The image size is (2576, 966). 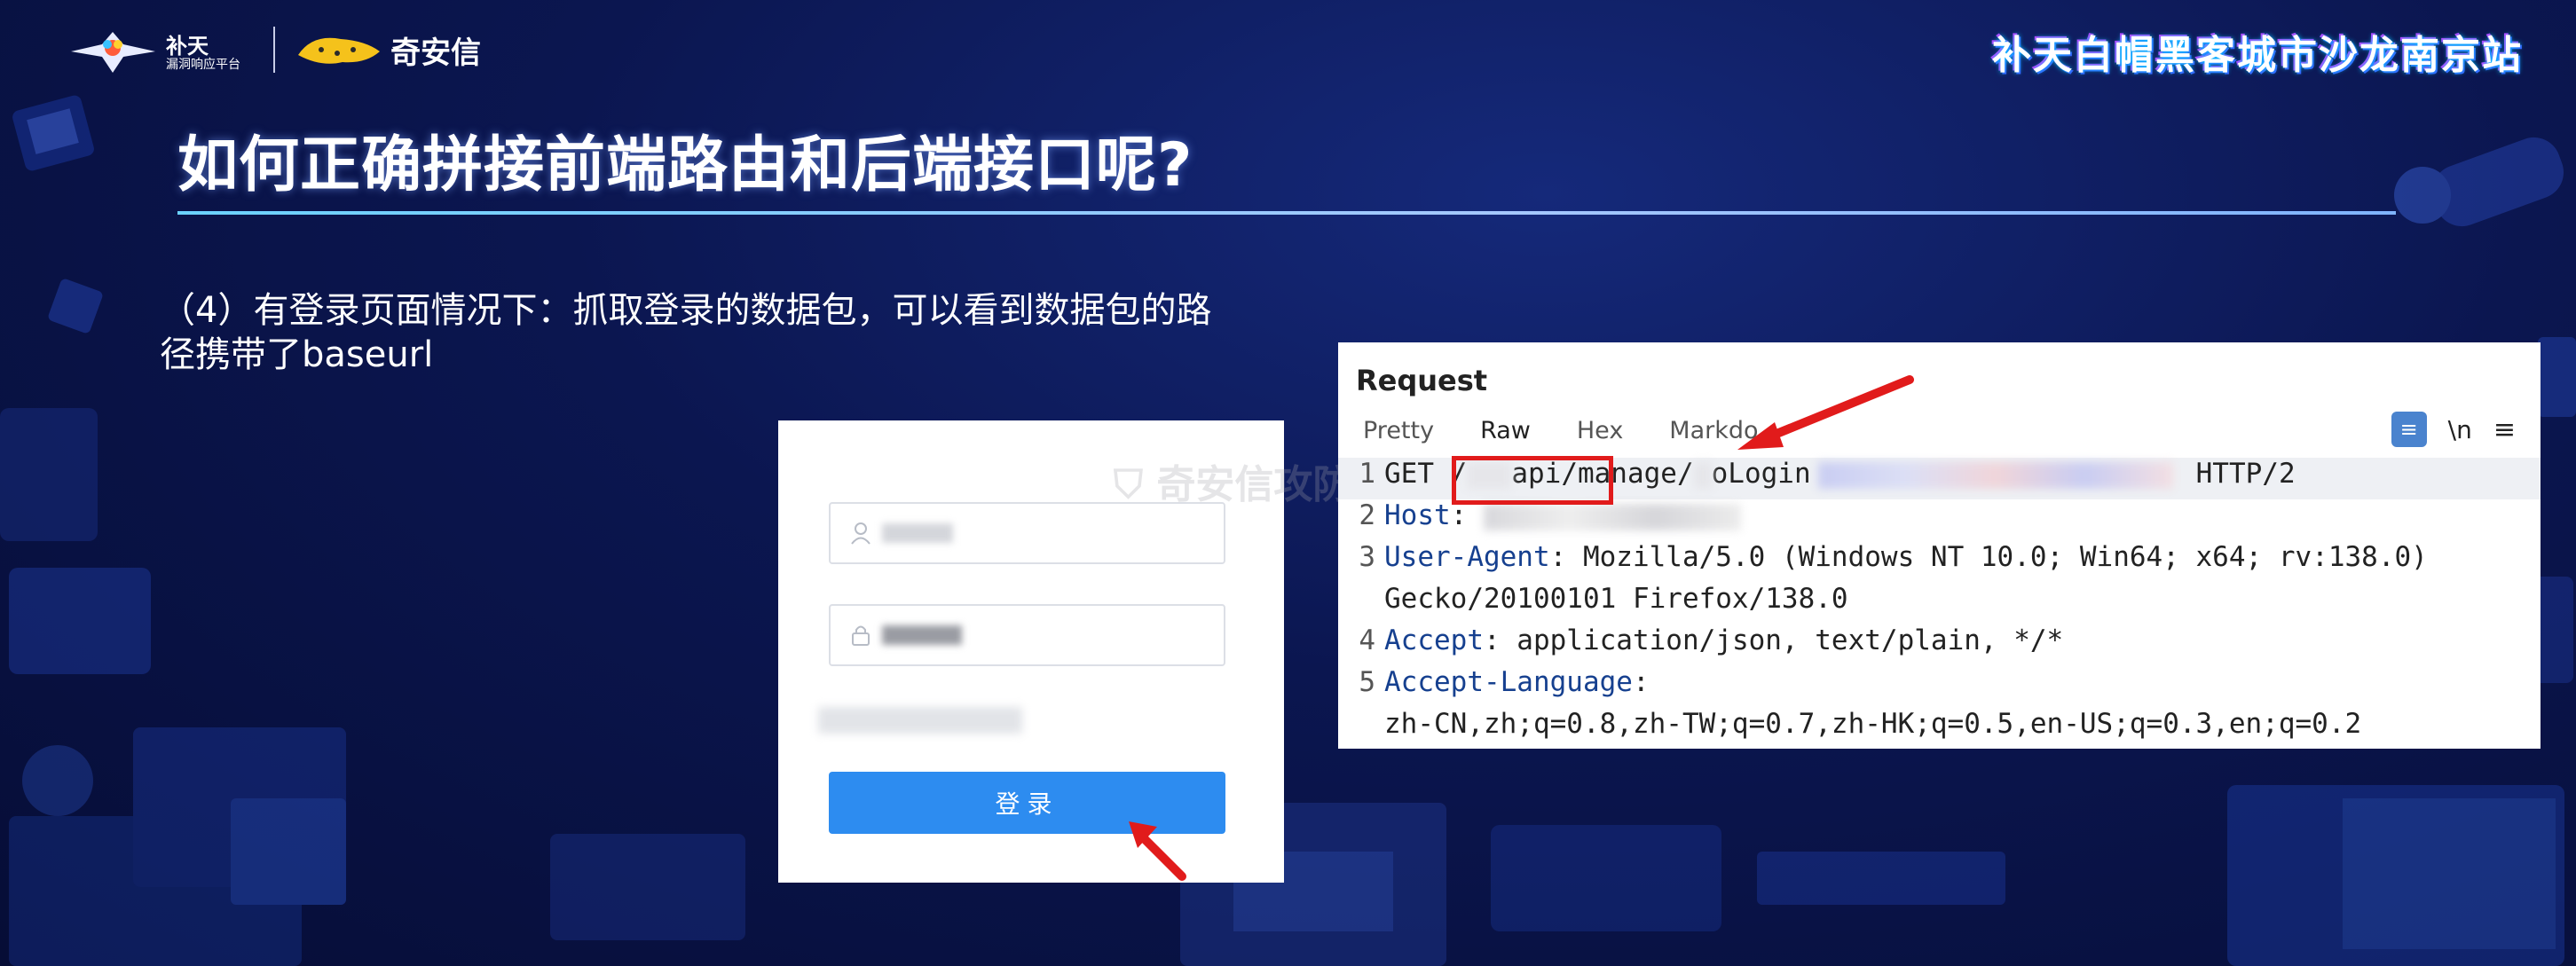 What do you see at coordinates (1467, 557) in the screenshot?
I see `header-key: User-Agent` at bounding box center [1467, 557].